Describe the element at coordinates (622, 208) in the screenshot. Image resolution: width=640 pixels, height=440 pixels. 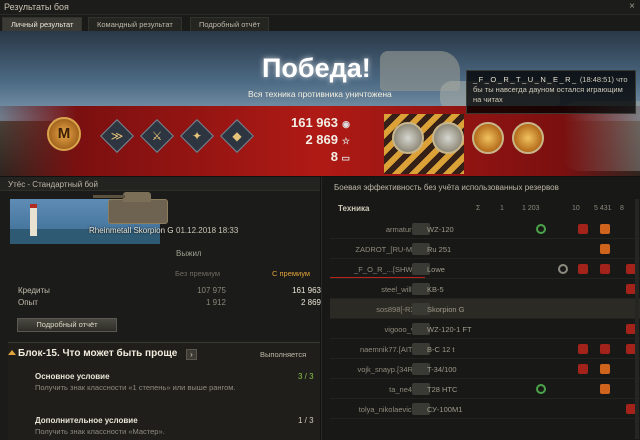
I see `column-8: 8` at that location.